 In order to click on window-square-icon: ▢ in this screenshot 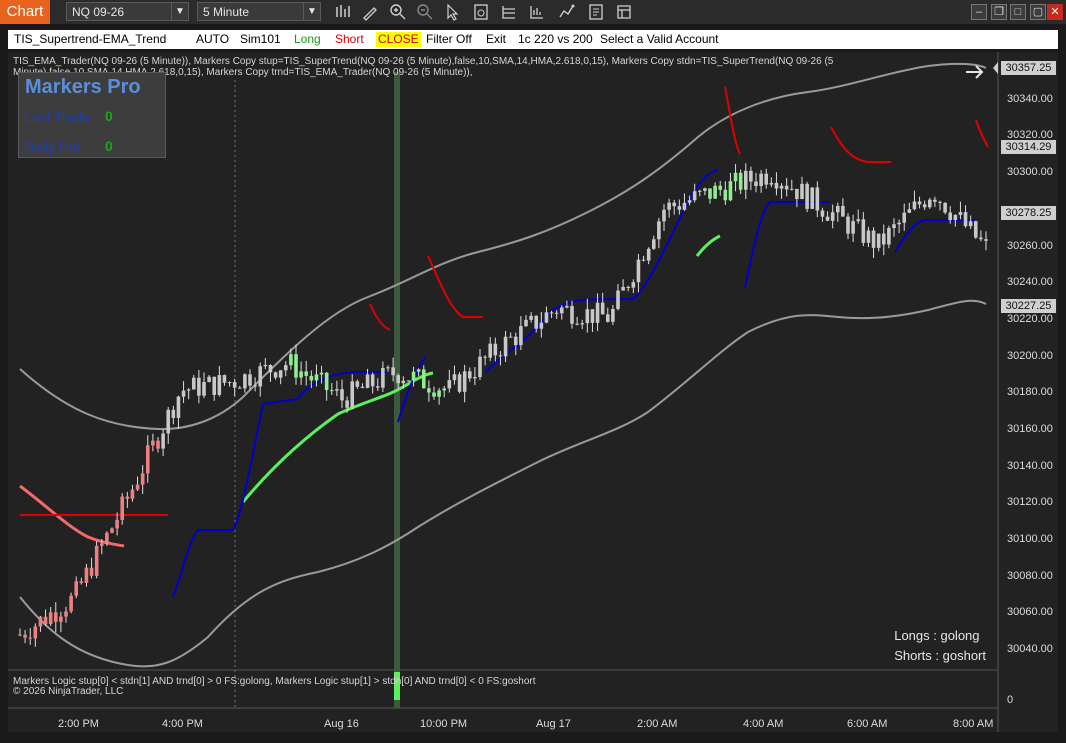, I will do `click(1038, 12)`.